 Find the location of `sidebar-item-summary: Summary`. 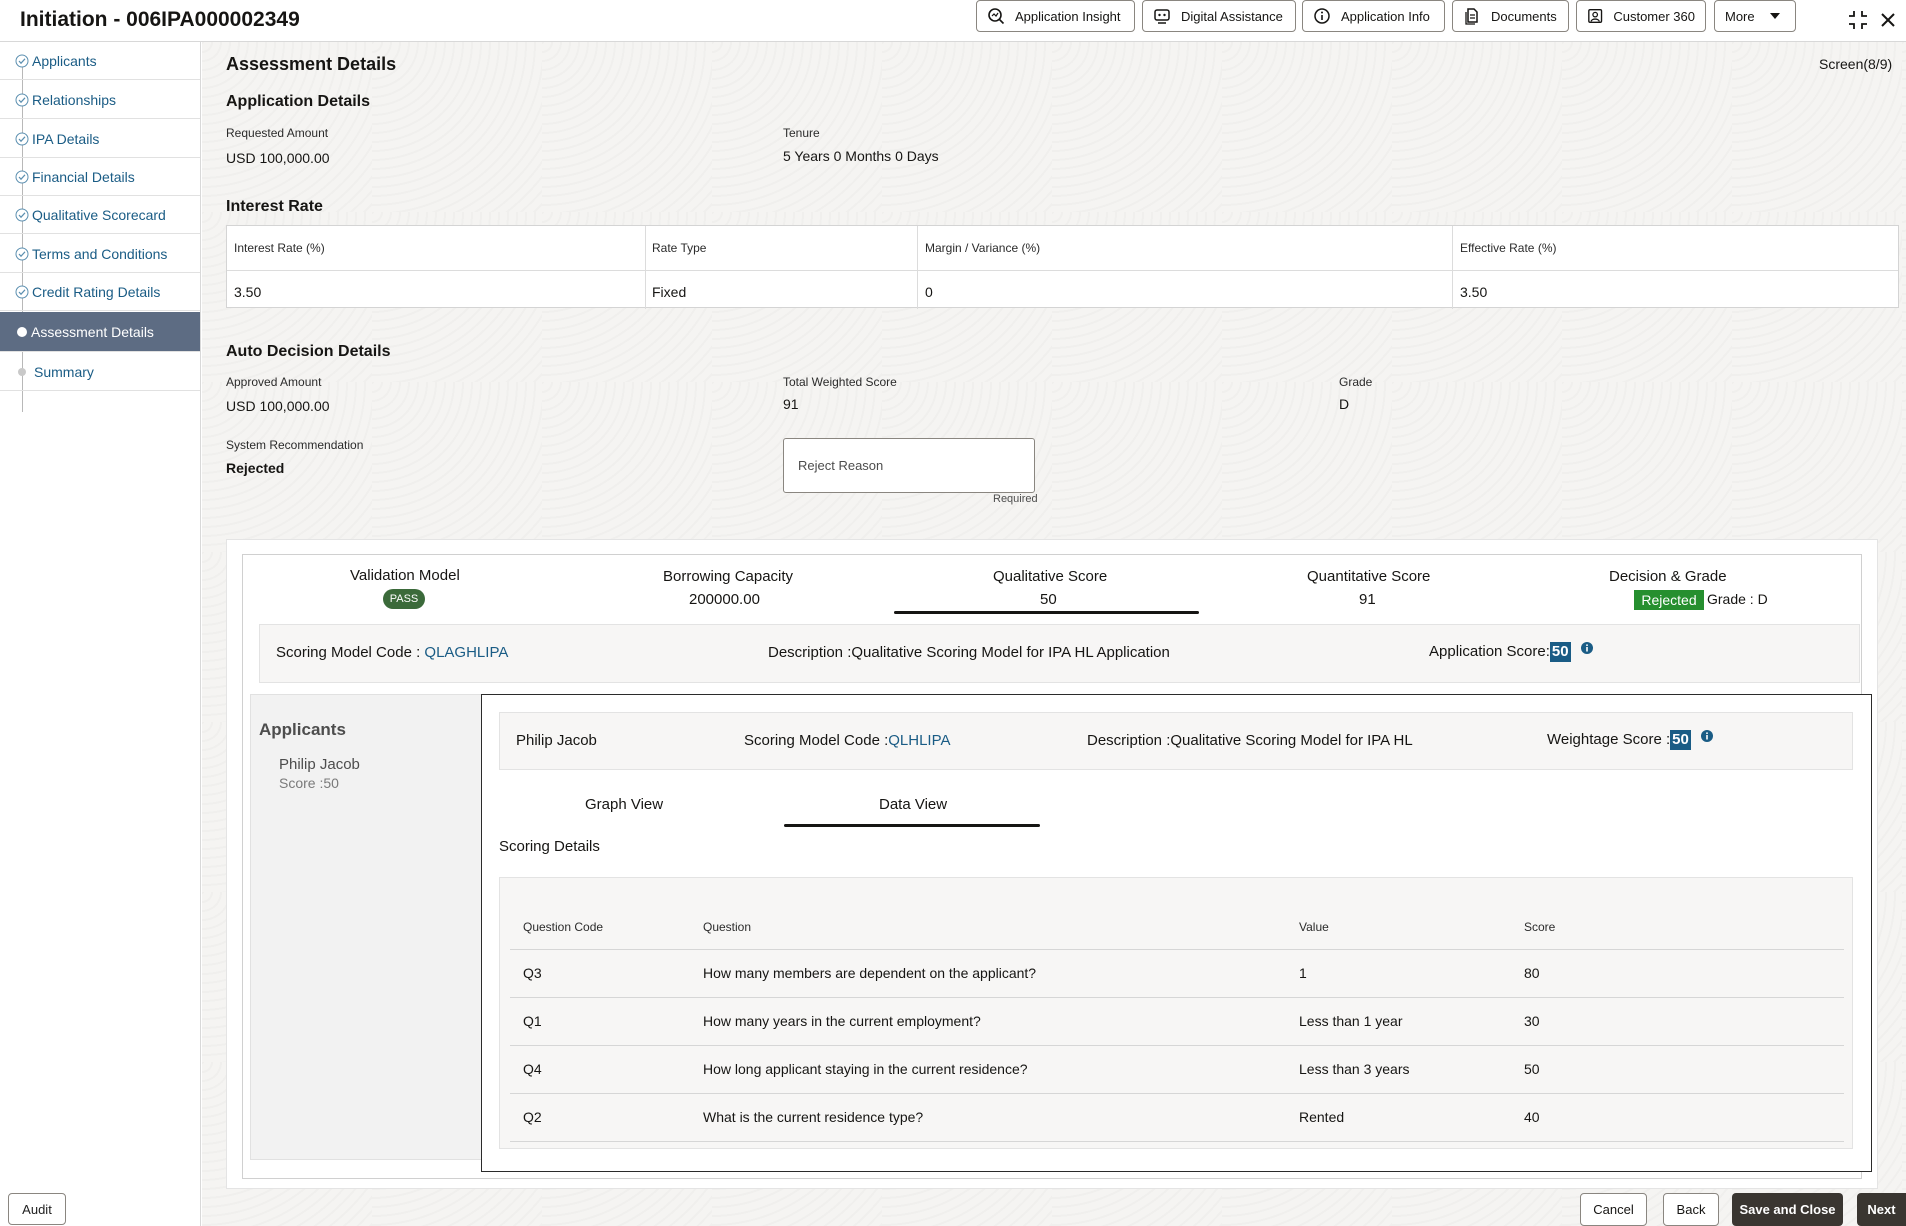

sidebar-item-summary: Summary is located at coordinates (100, 372).